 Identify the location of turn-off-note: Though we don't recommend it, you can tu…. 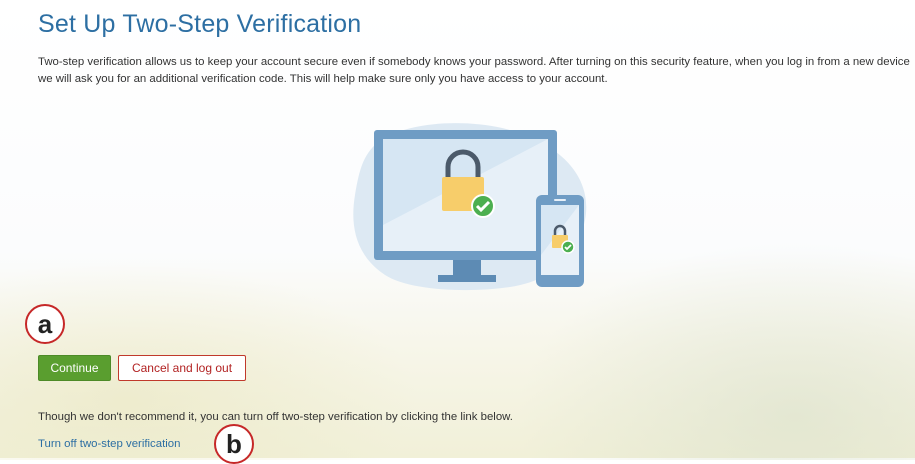
(275, 417).